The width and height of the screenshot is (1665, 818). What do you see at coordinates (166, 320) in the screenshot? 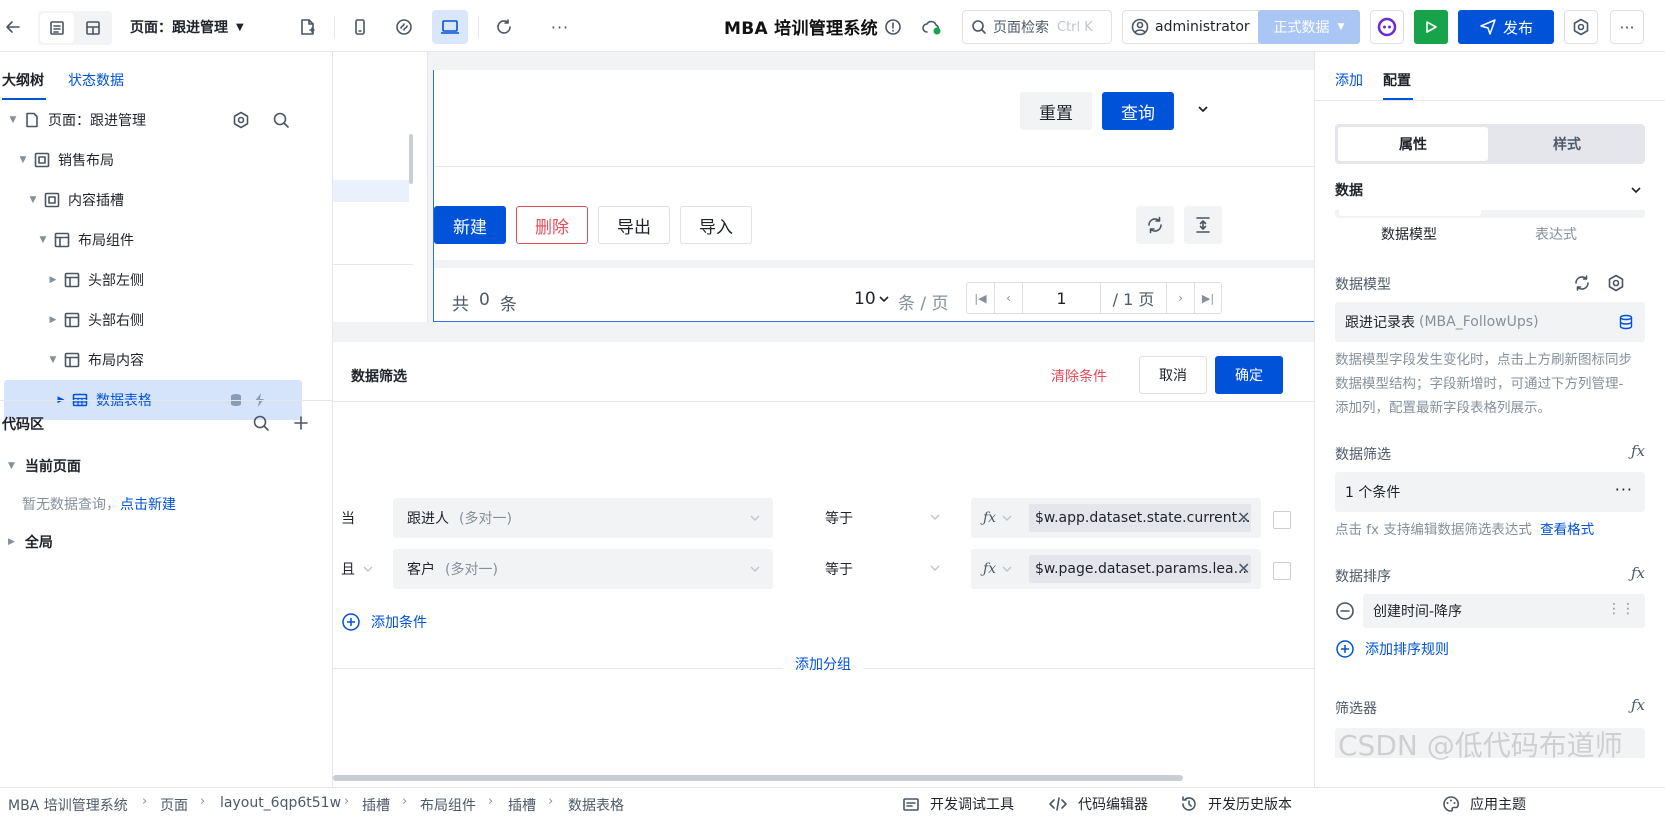
I see `tree-node-header-right: ▶ 头部右侧` at bounding box center [166, 320].